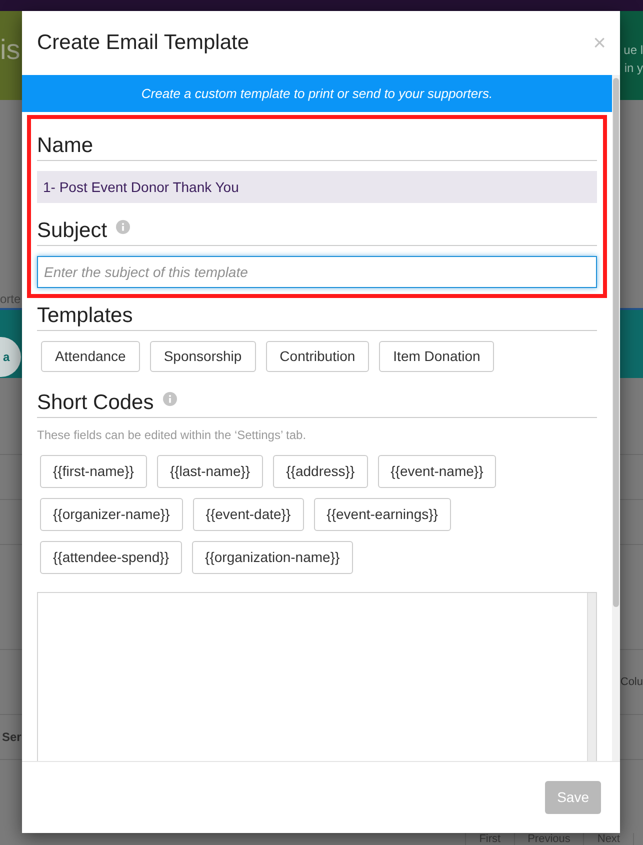 Image resolution: width=643 pixels, height=845 pixels. I want to click on section-heading: Short Codes, so click(95, 403).